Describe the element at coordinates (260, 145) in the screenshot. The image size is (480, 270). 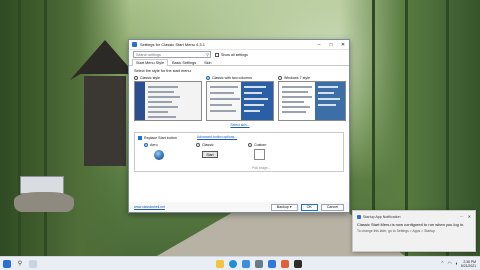
I see `custom-button-label: Custom` at that location.